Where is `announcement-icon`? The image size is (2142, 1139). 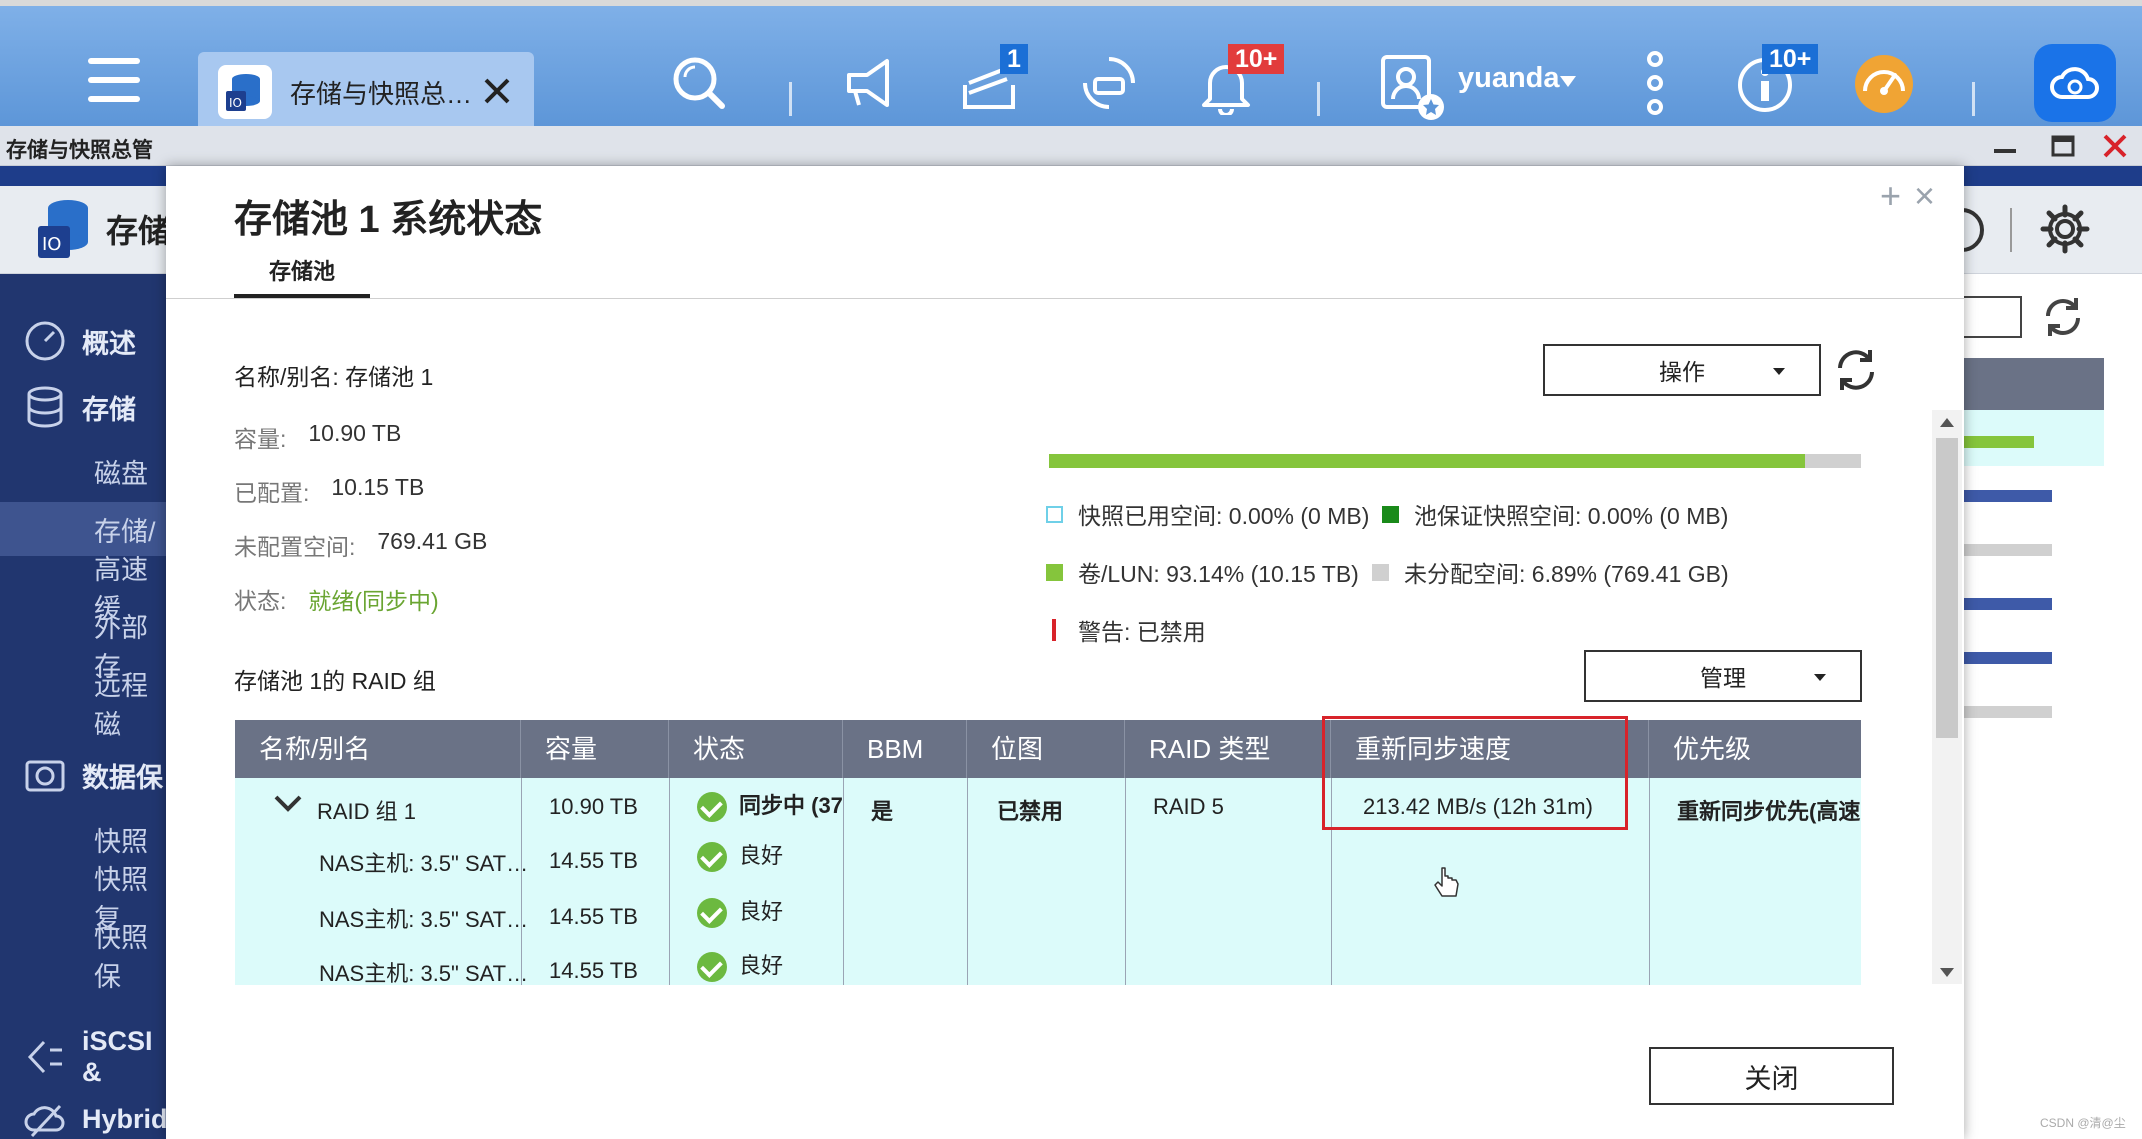
announcement-icon is located at coordinates (871, 83).